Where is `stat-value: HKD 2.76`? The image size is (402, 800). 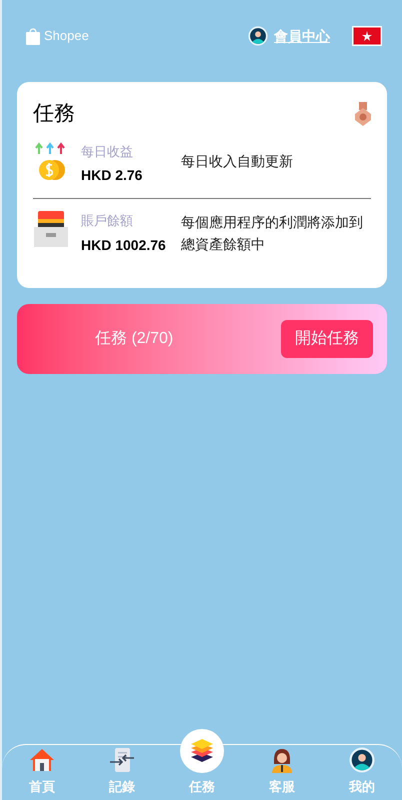 stat-value: HKD 2.76 is located at coordinates (112, 175).